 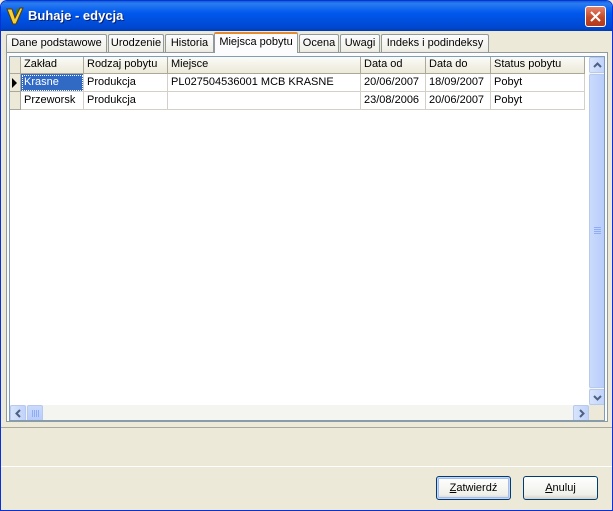 I want to click on close-button, so click(x=595, y=16).